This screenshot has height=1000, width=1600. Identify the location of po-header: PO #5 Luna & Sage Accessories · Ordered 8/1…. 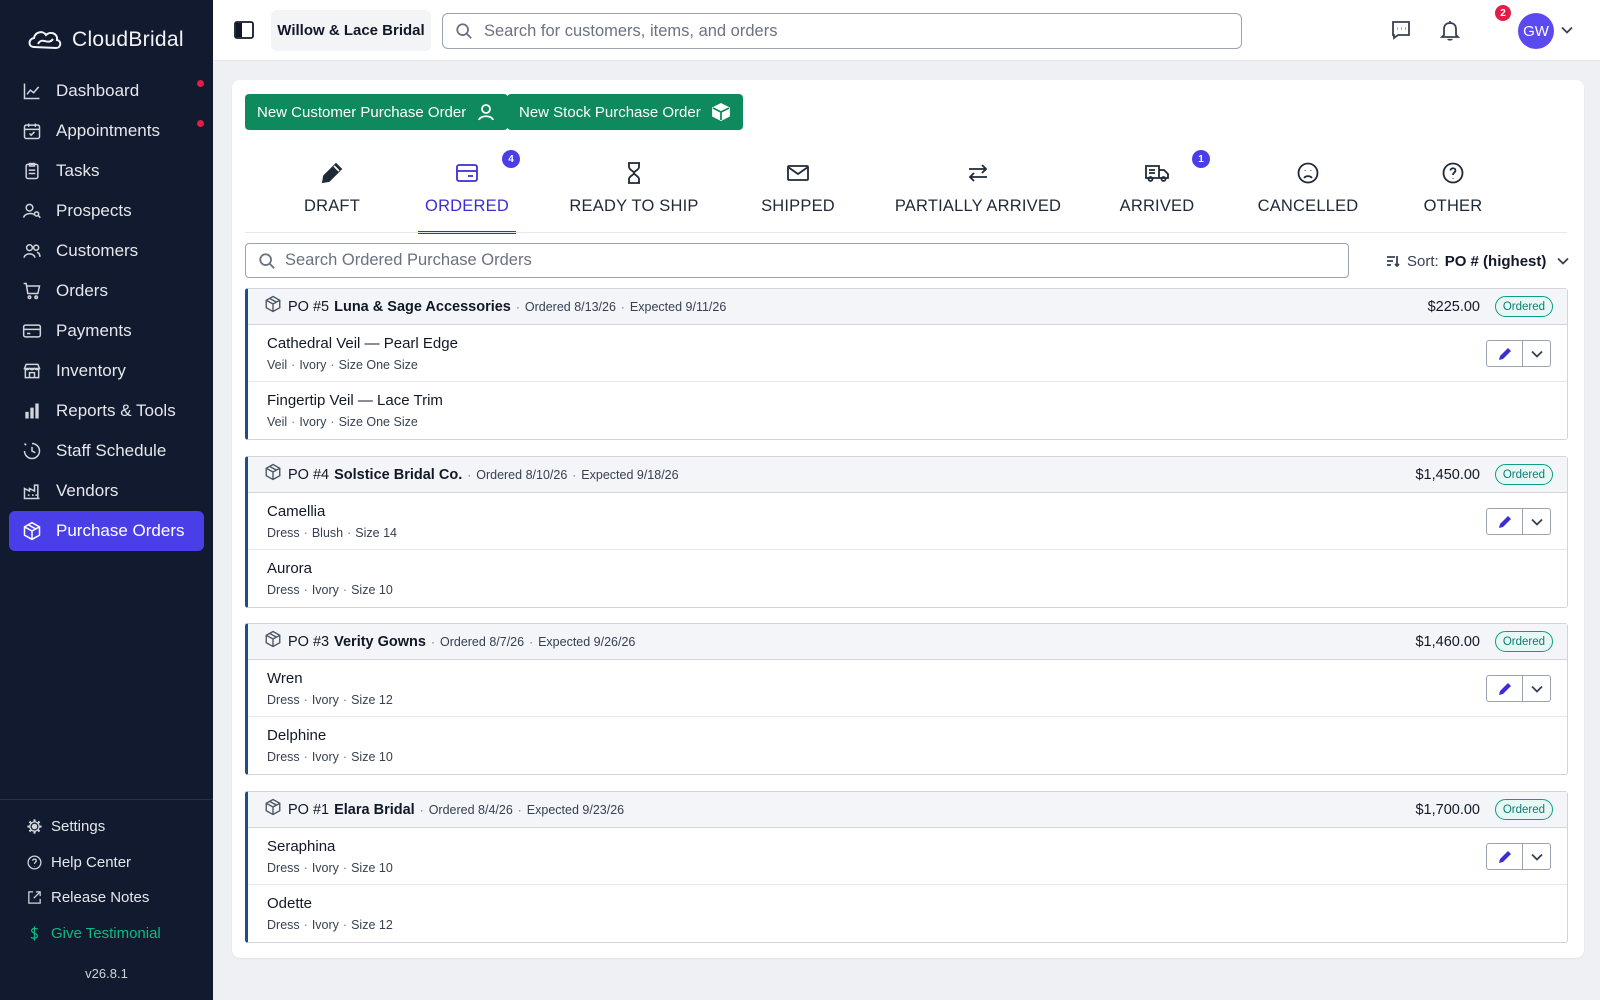
(907, 307).